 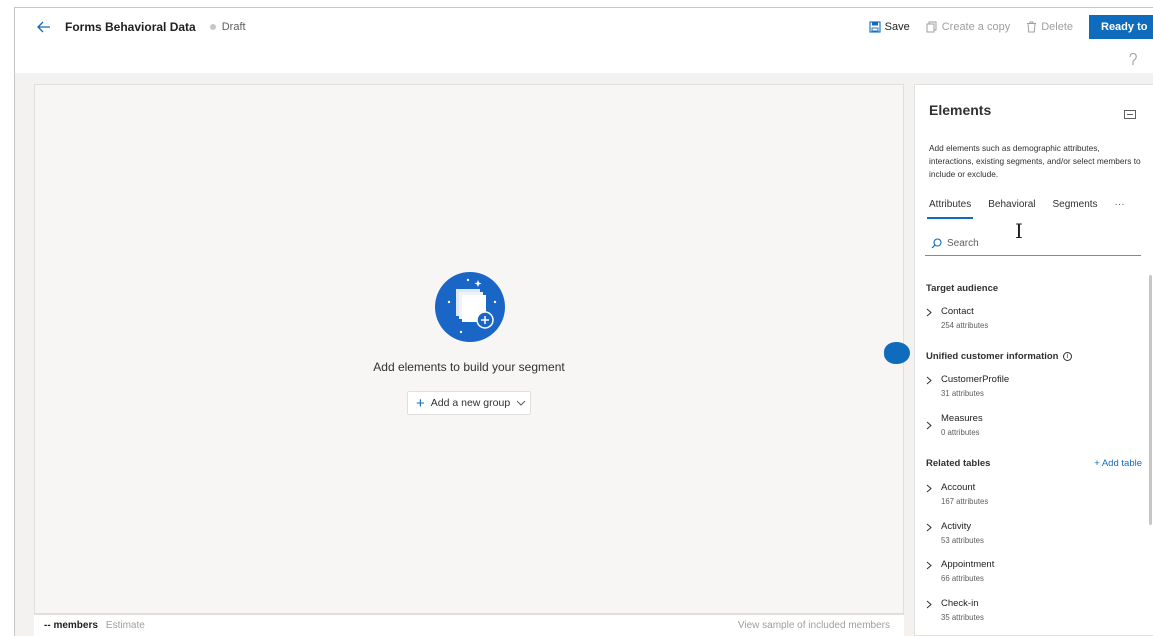 I want to click on estimate-link: Estimate, so click(x=125, y=625).